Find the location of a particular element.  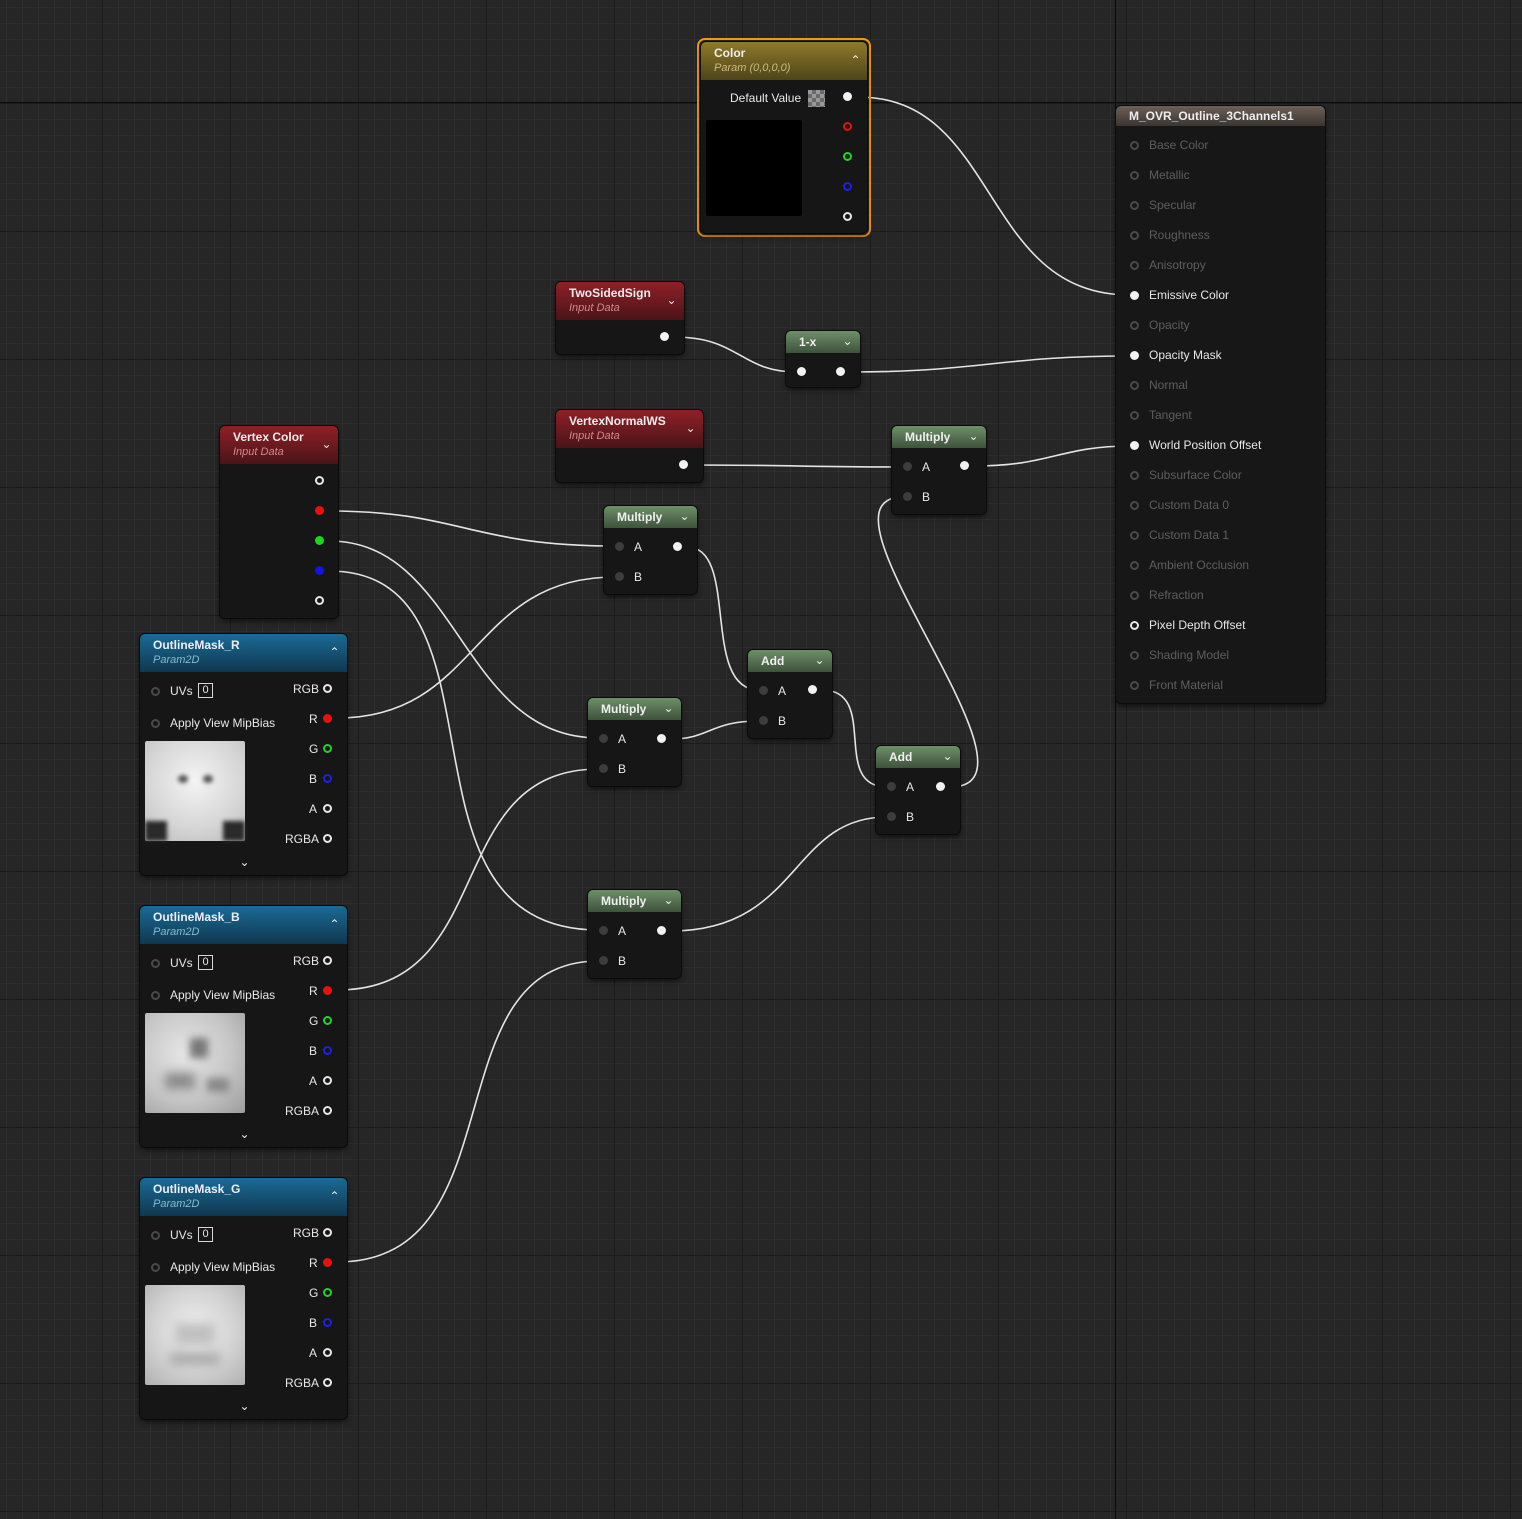

node-header: VertexNormalWS Input Data is located at coordinates (629, 429).